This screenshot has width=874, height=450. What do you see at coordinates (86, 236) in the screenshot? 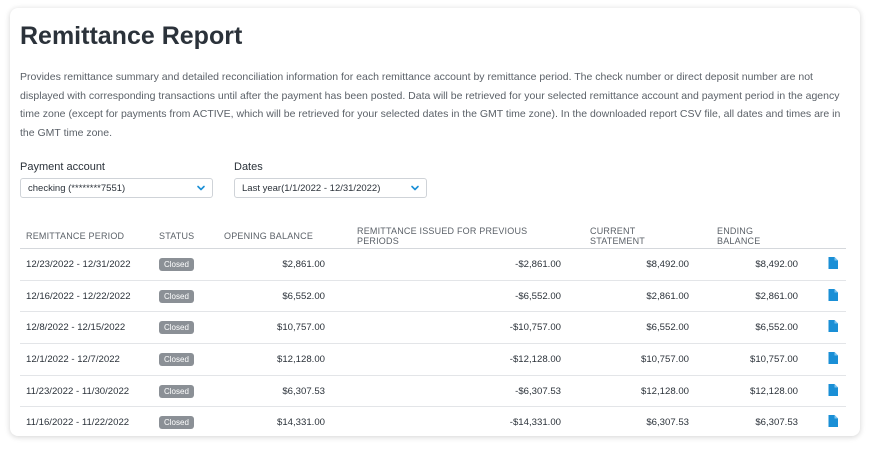
I see `header-remittance-period: REMITTANCE PERIOD` at bounding box center [86, 236].